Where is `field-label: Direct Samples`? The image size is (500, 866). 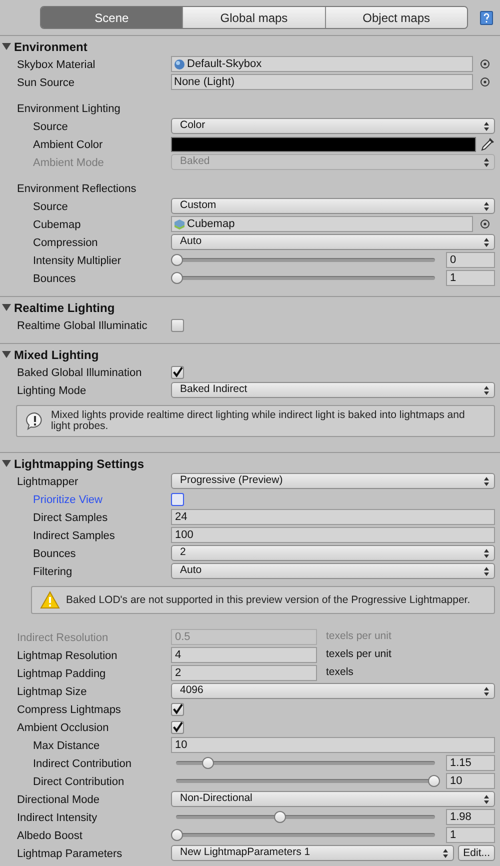
field-label: Direct Samples is located at coordinates (70, 518).